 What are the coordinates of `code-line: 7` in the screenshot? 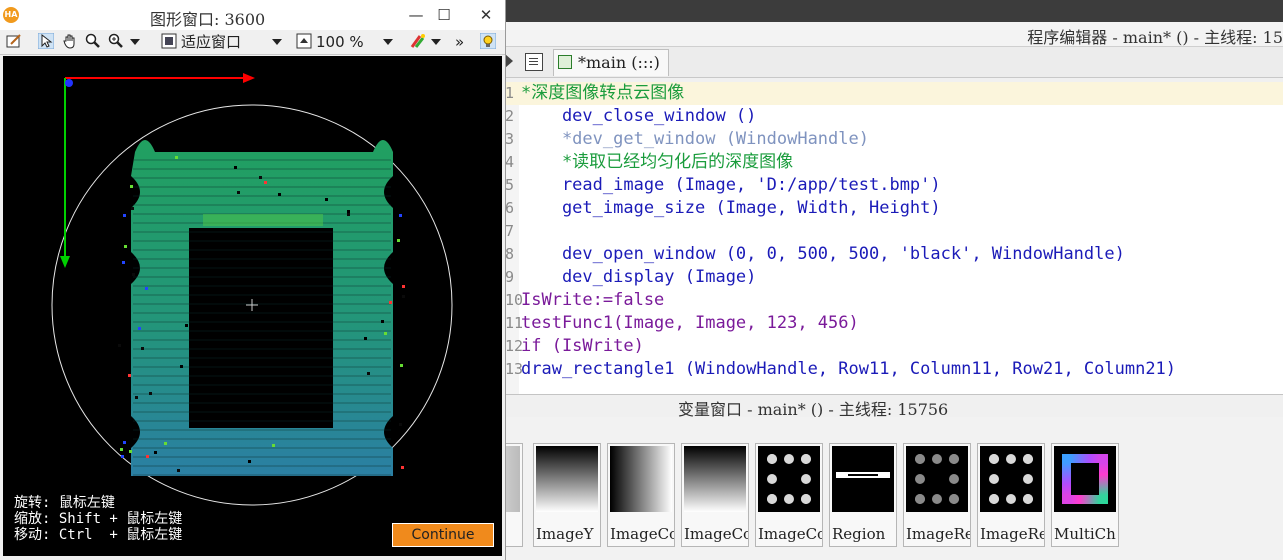 It's located at (894, 231).